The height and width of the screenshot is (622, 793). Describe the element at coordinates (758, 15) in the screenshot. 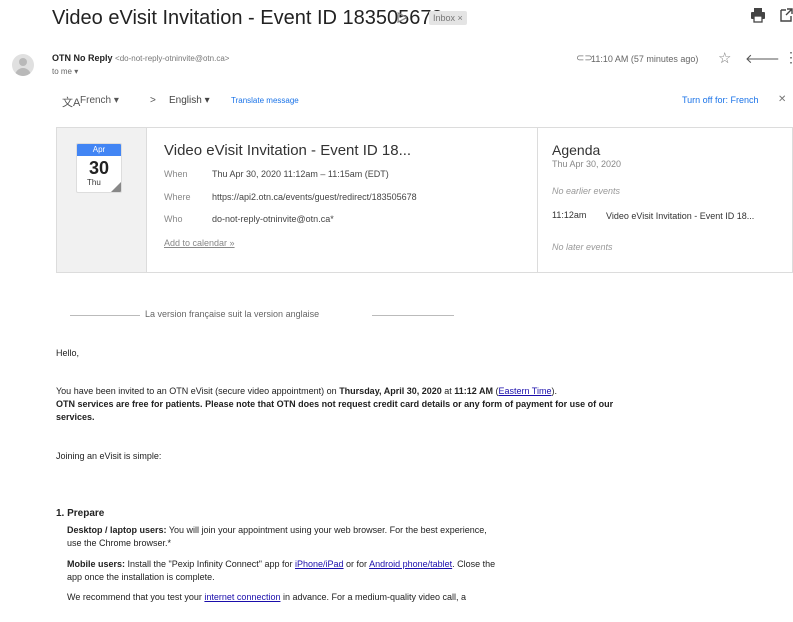

I see `print-icon` at that location.